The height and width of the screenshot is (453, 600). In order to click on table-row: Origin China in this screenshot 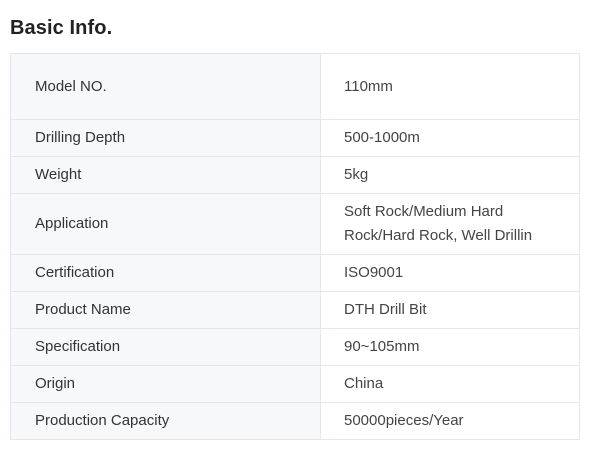, I will do `click(295, 384)`.